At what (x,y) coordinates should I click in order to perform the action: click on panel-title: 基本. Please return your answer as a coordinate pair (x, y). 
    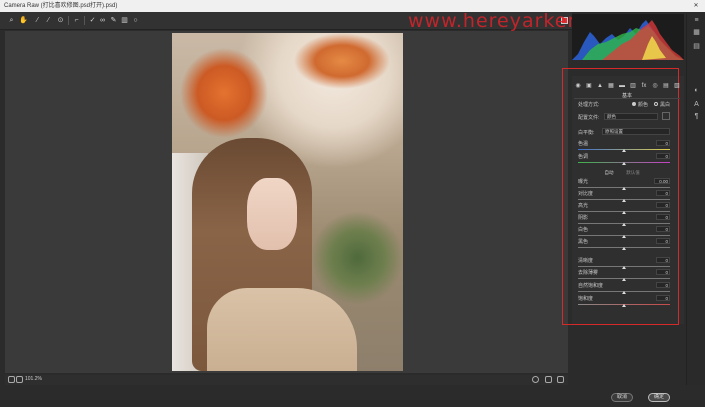
    Looking at the image, I should click on (627, 95).